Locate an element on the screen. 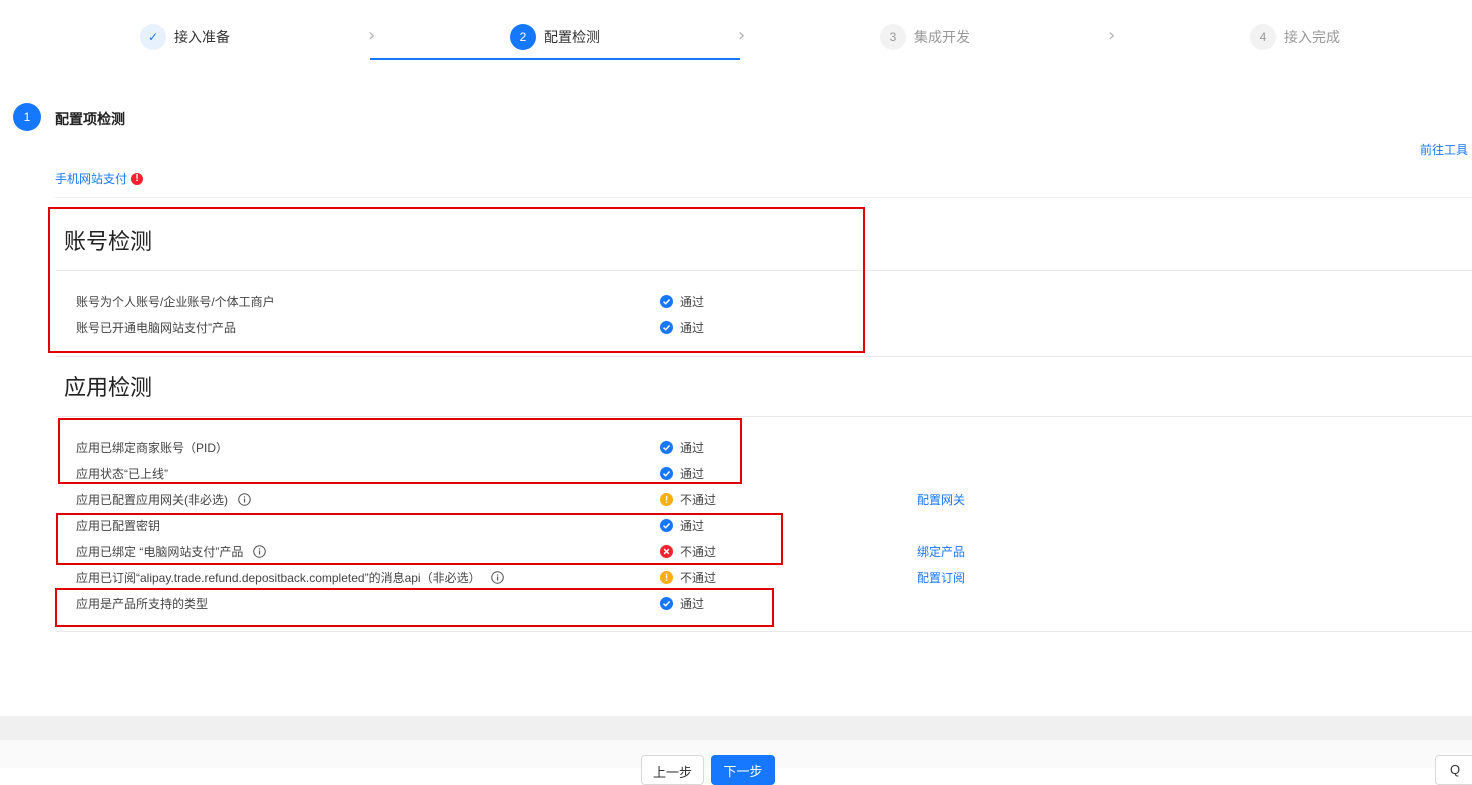 This screenshot has width=1472, height=785. step-number: 3 is located at coordinates (893, 37).